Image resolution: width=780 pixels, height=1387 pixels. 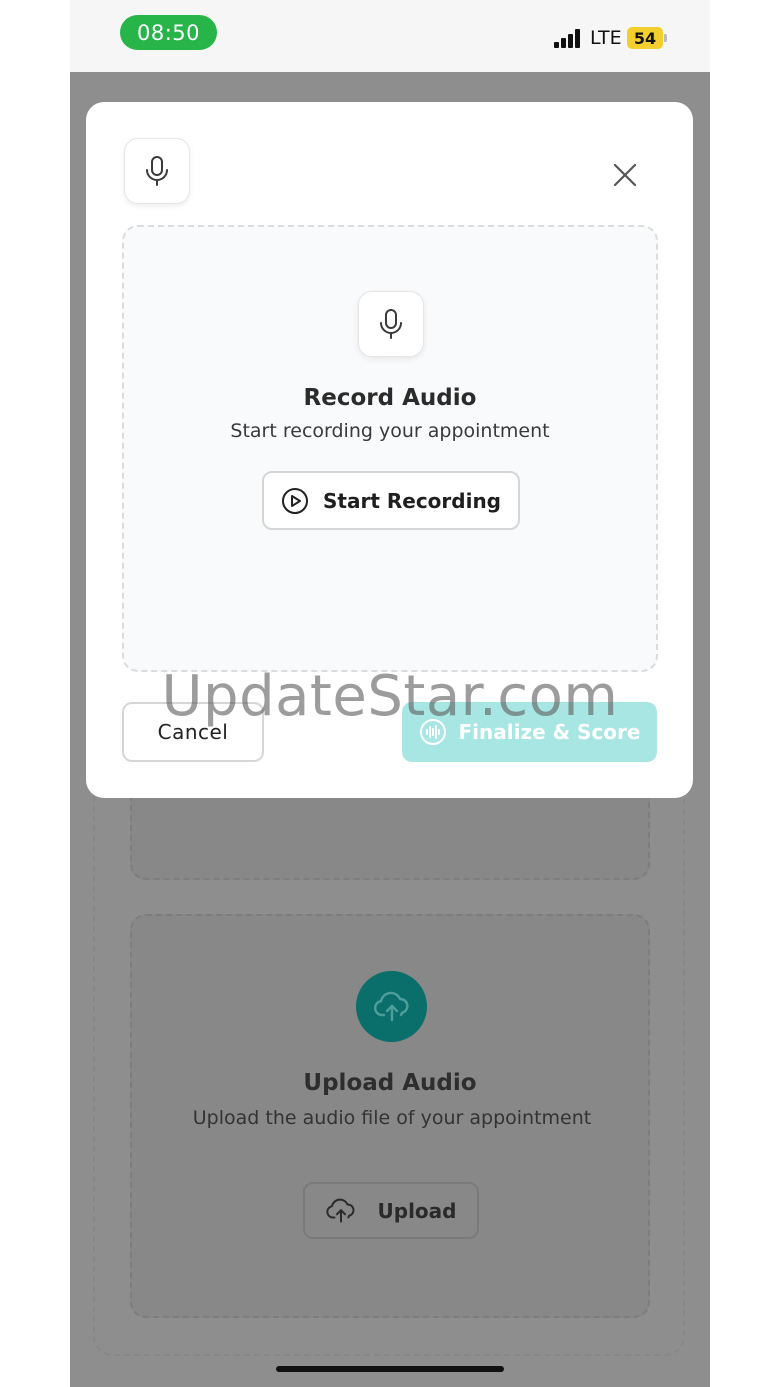 I want to click on record-audio-subtitle: Start recording your appointment, so click(x=390, y=431).